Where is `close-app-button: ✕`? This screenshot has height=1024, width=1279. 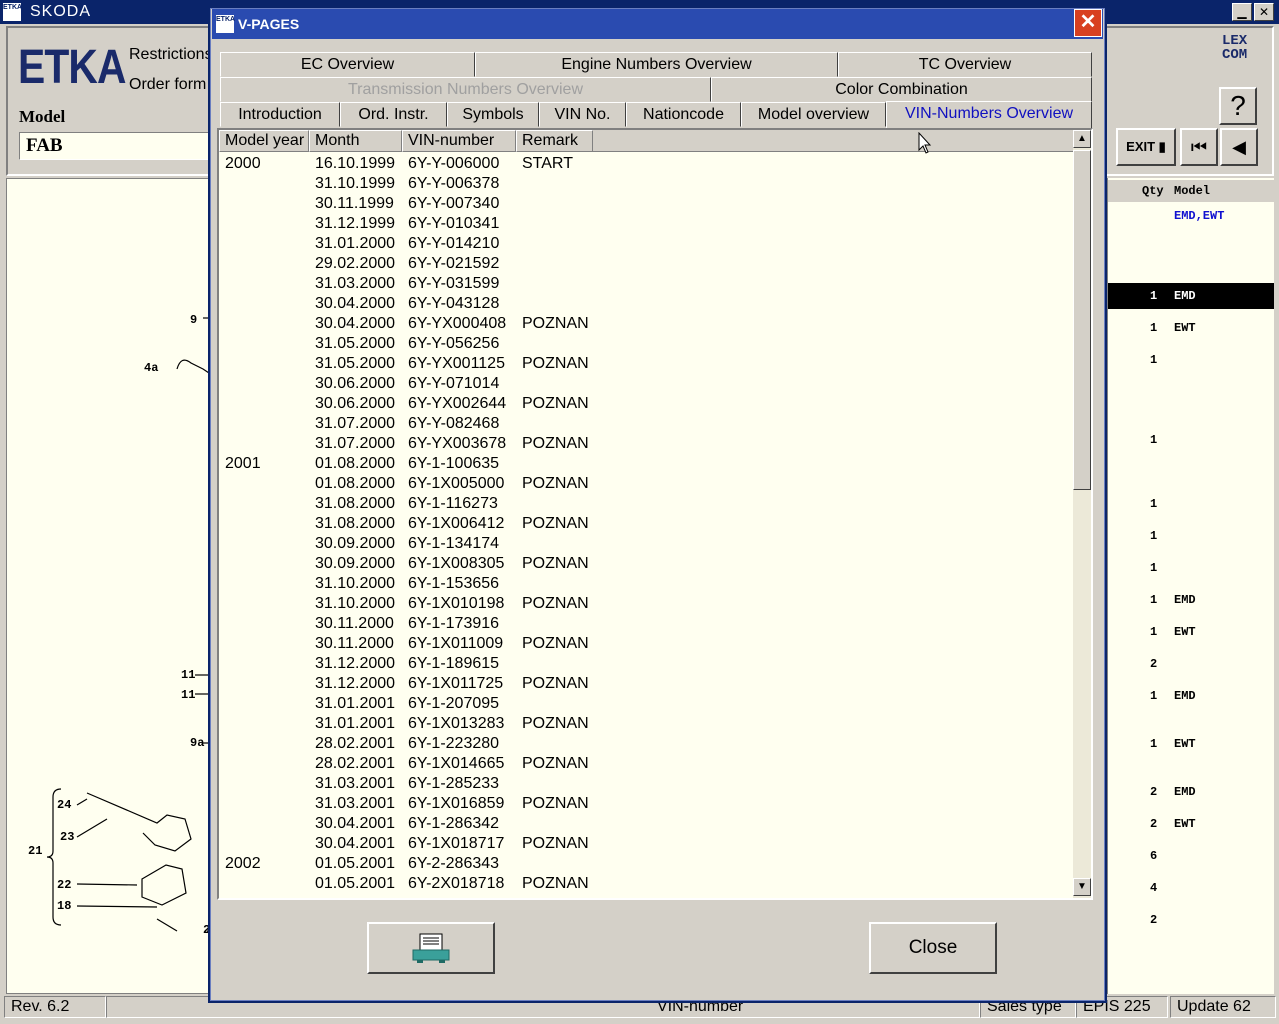 close-app-button: ✕ is located at coordinates (1264, 12).